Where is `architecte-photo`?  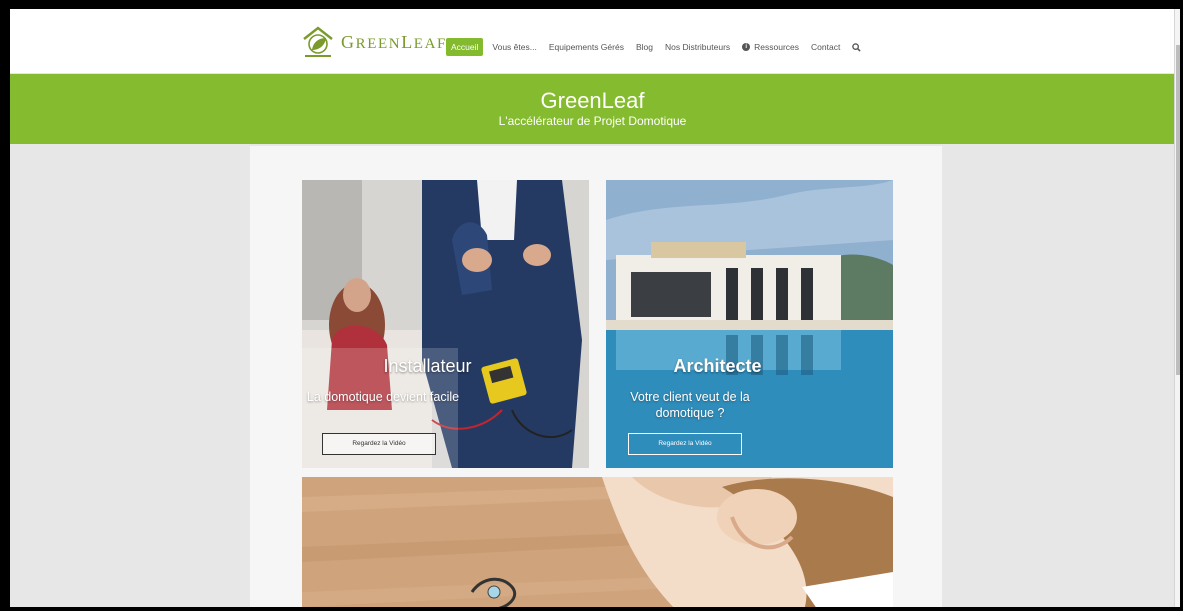 architecte-photo is located at coordinates (749, 324).